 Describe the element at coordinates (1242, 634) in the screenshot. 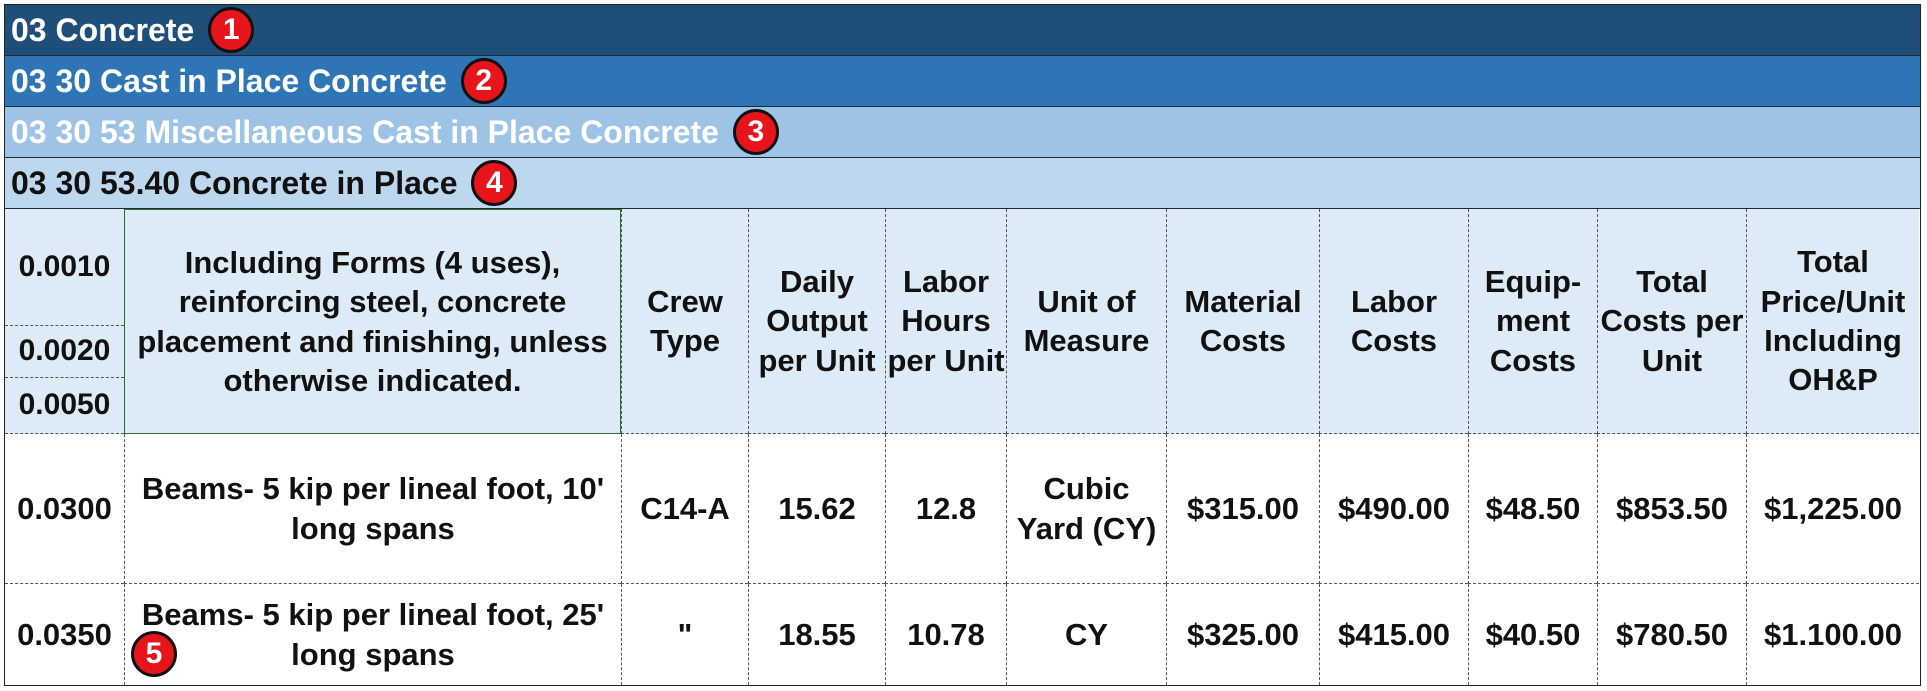

I see `row2-material: $325.00` at that location.